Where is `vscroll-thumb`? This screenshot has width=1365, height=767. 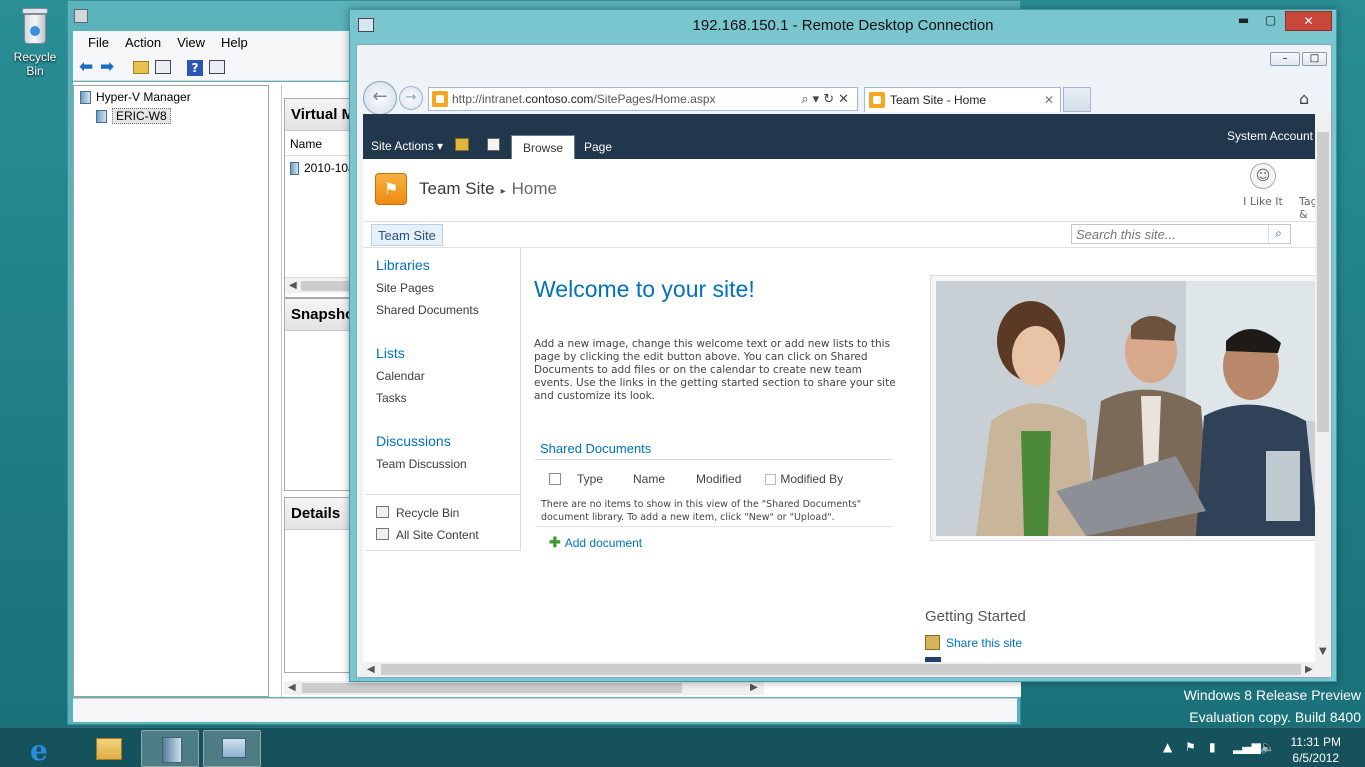 vscroll-thumb is located at coordinates (1323, 282).